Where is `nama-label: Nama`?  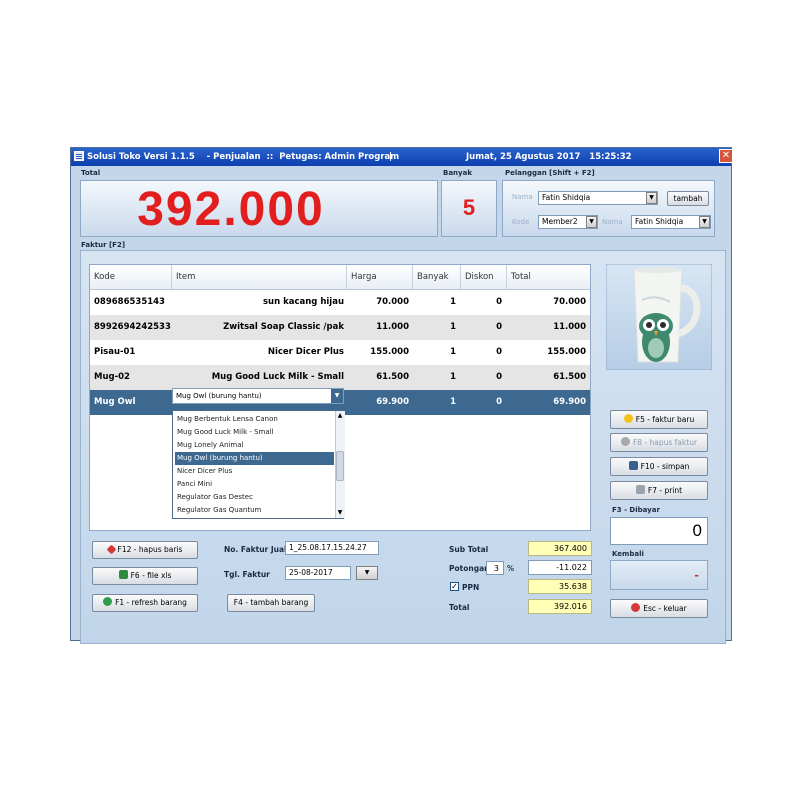
nama-label: Nama is located at coordinates (522, 197).